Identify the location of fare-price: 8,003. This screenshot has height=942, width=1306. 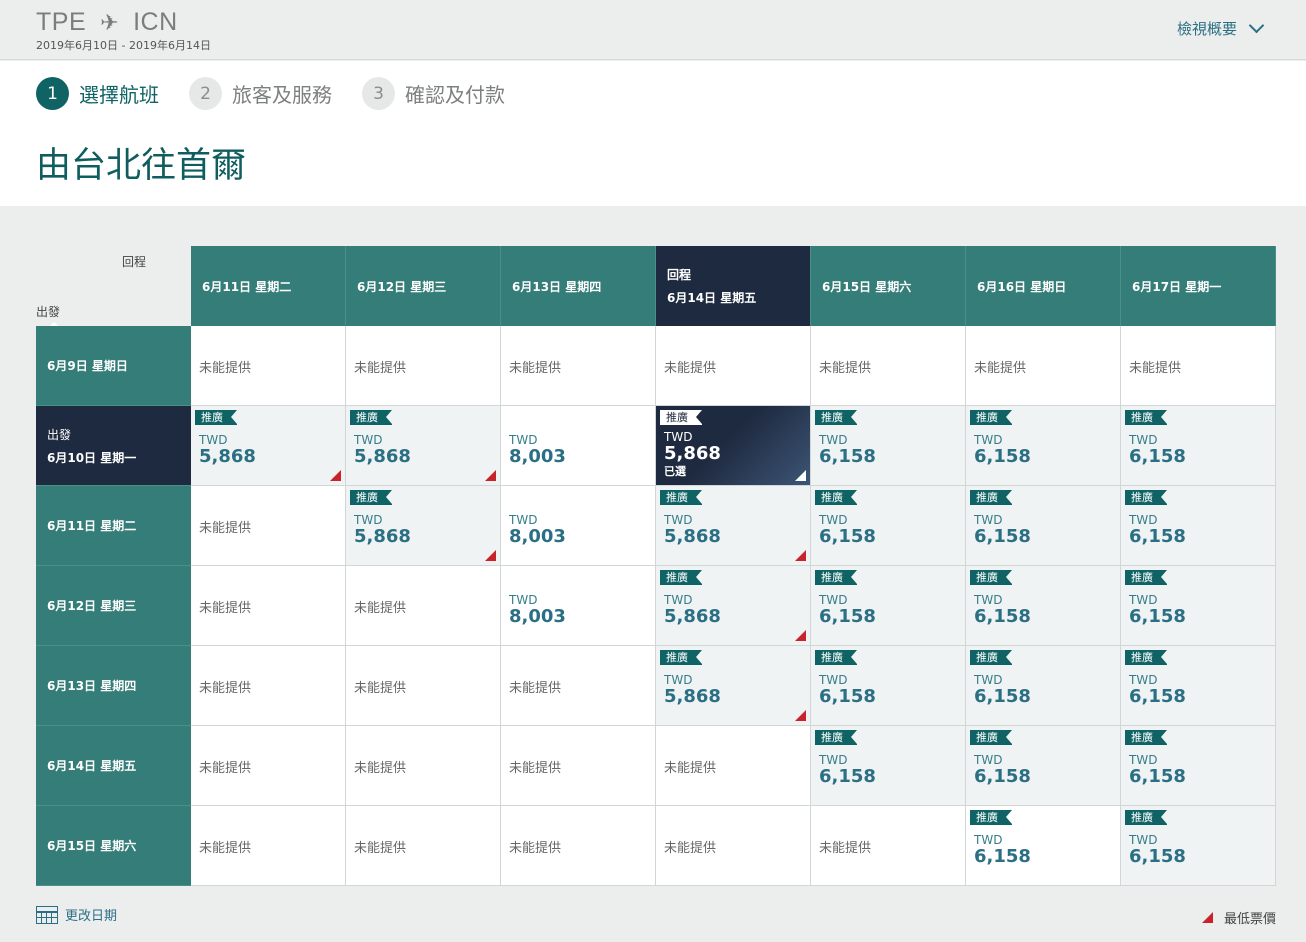
(537, 456).